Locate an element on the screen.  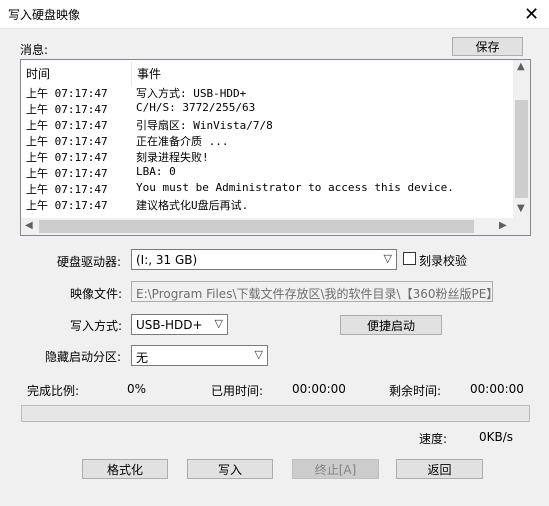
scroll-up-icon: ▲ is located at coordinates (521, 66).